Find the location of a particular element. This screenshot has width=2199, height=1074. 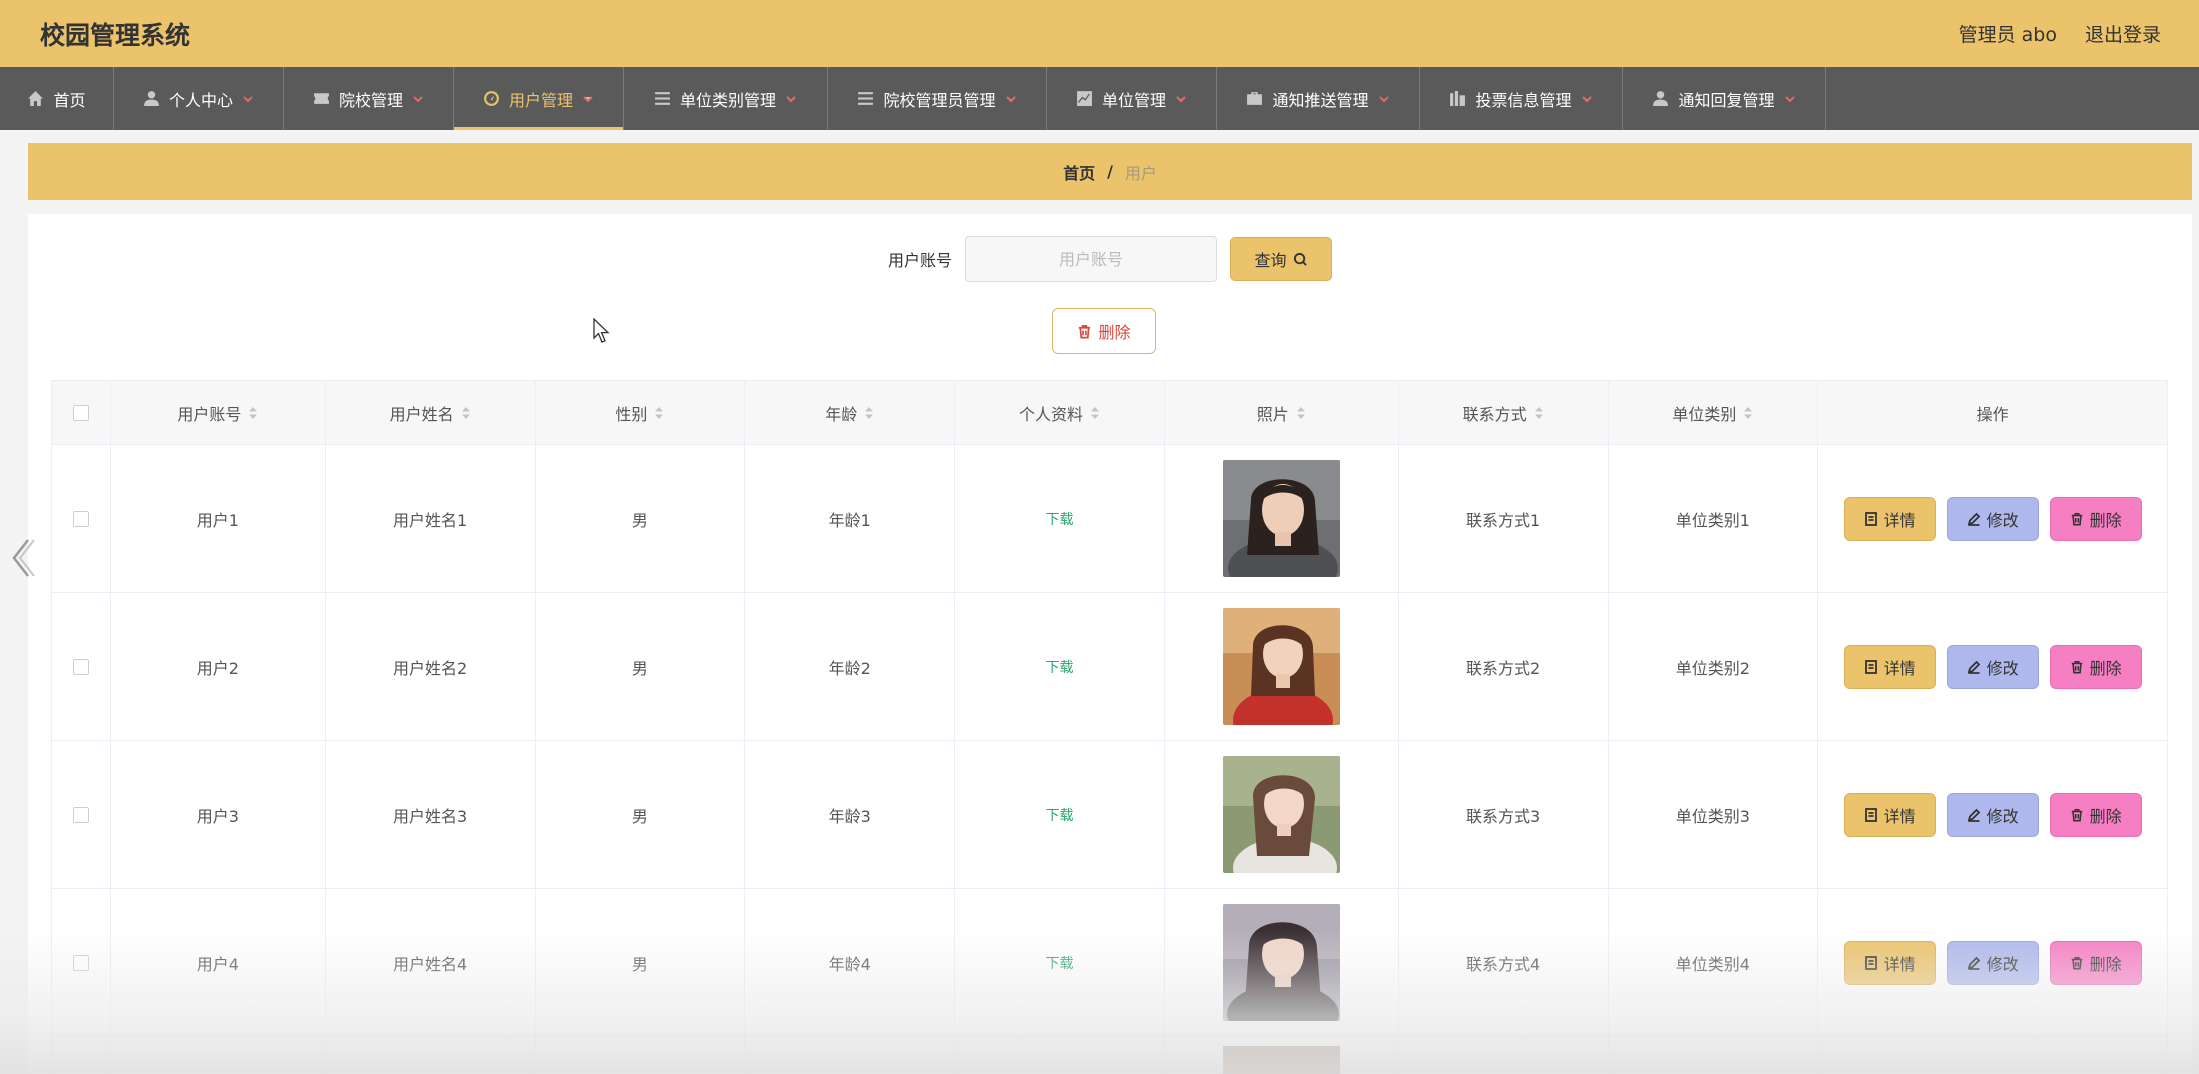

table-row: 用户3 用户姓名3 男 年龄3 下载 联系方式3 单位类别3 详情 修改 删除 is located at coordinates (1109, 815).